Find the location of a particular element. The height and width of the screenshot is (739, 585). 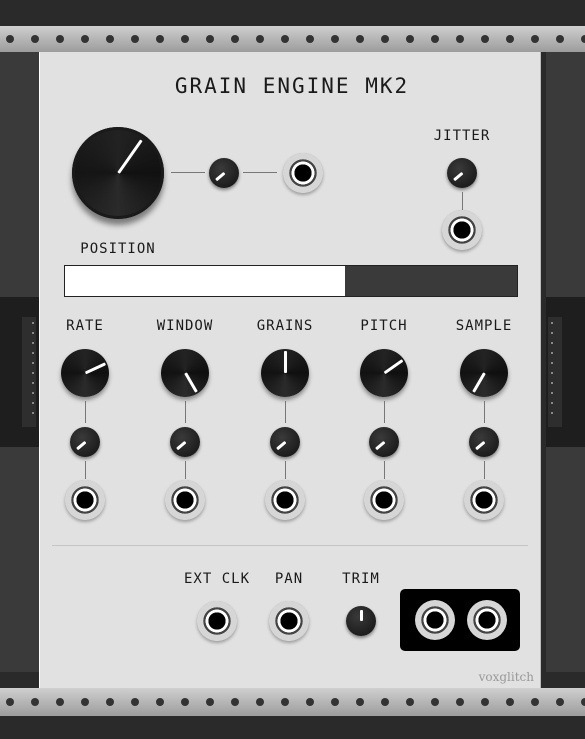

position-attenuator-knob is located at coordinates (224, 173).